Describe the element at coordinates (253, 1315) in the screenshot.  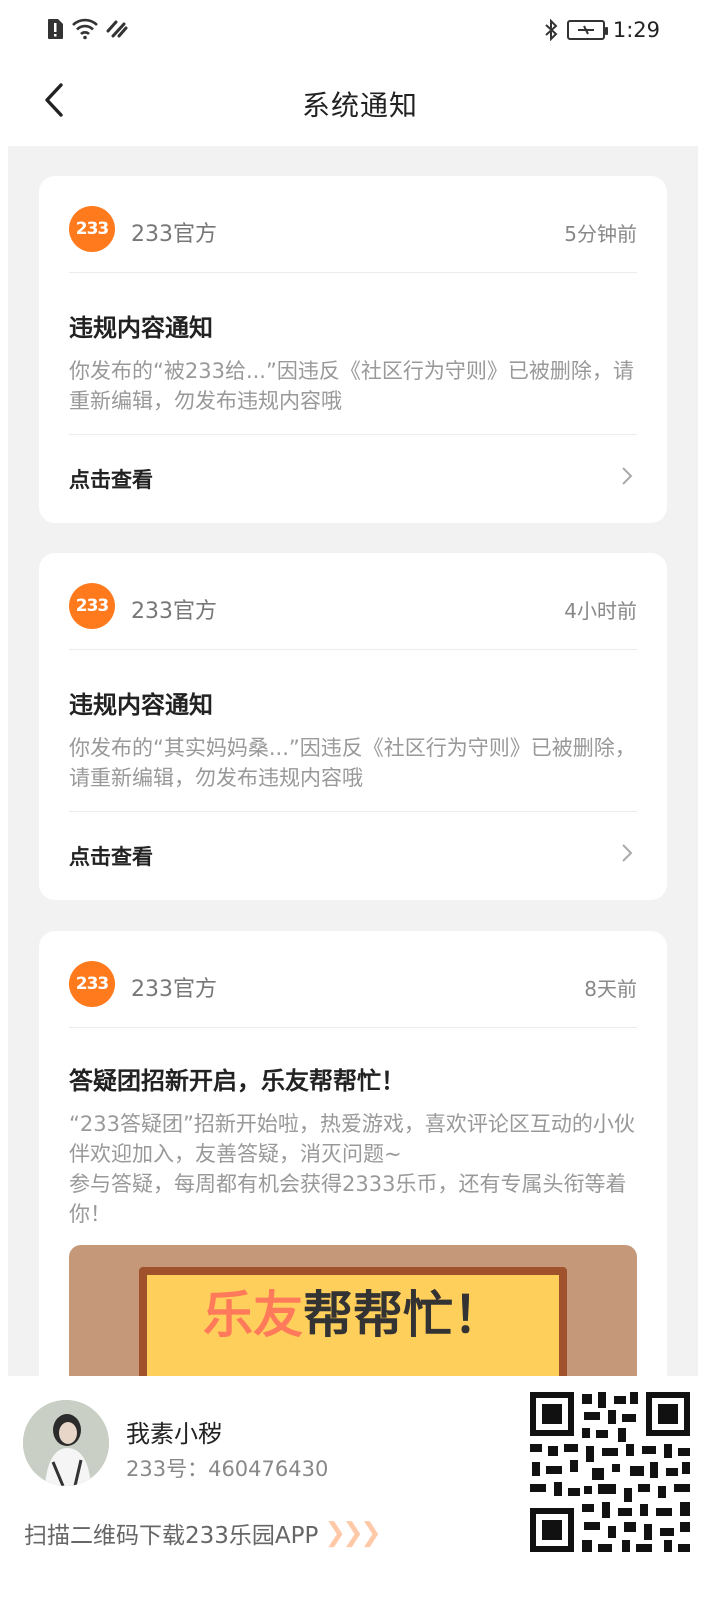
I see `banner-text-part: 乐友` at that location.